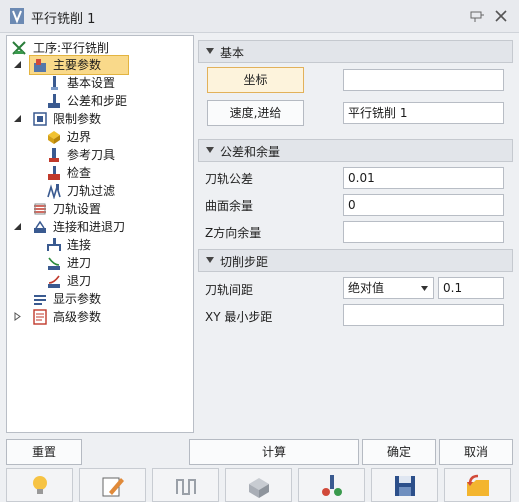 This screenshot has width=519, height=502. What do you see at coordinates (54, 244) in the screenshot?
I see `connect-icon` at bounding box center [54, 244].